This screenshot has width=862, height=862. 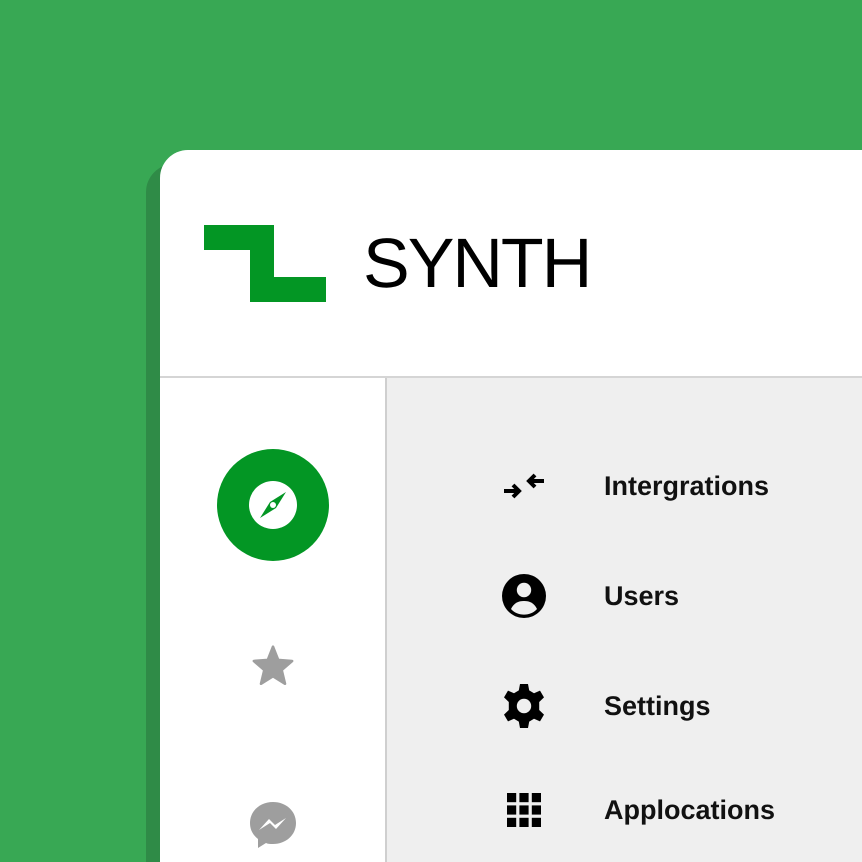 What do you see at coordinates (681, 810) in the screenshot?
I see `menu-item: Applocations` at bounding box center [681, 810].